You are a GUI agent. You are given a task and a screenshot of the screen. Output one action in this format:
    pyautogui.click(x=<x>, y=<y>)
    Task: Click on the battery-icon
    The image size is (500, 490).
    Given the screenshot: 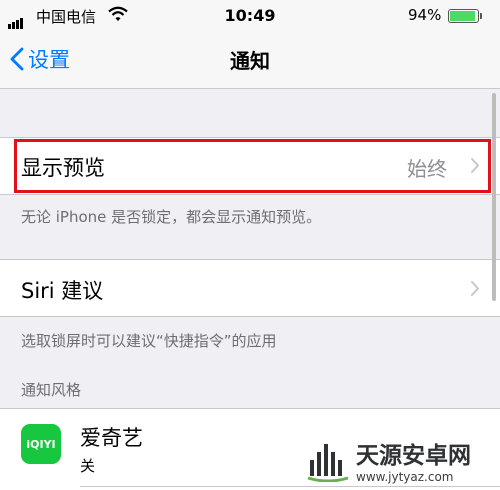 What is the action you would take?
    pyautogui.click(x=463, y=16)
    